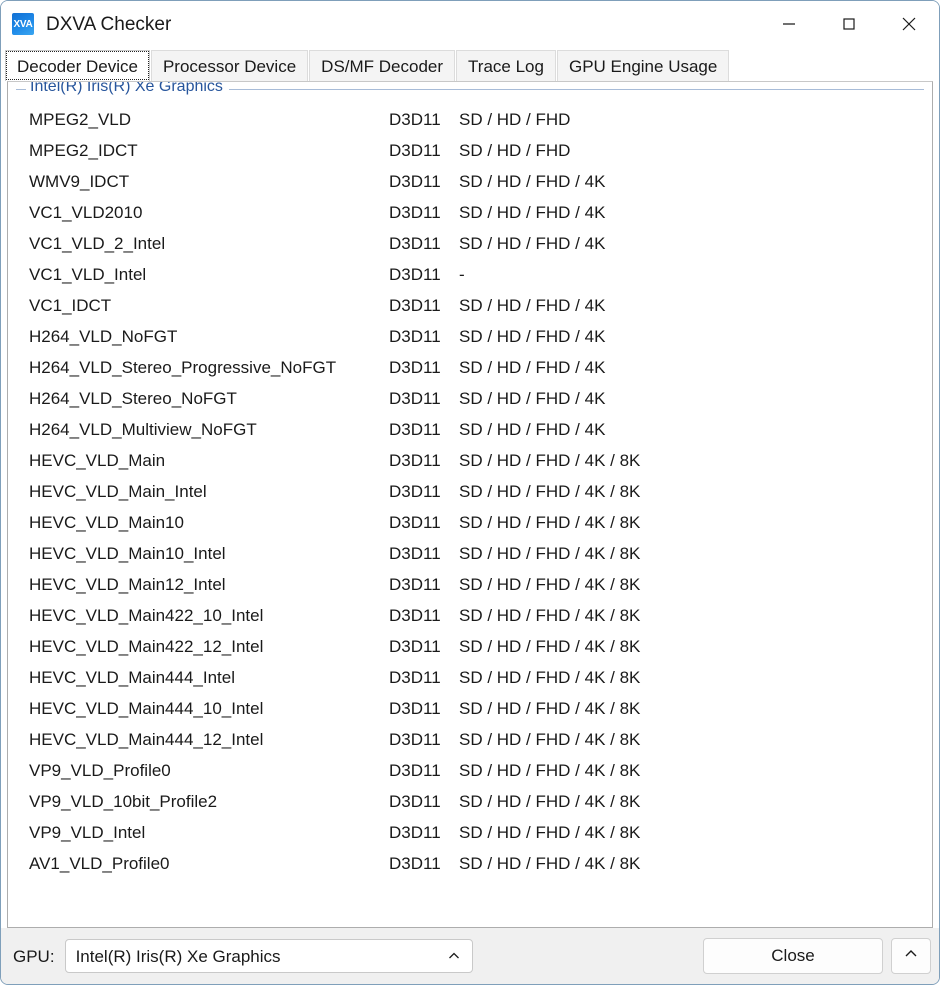 This screenshot has width=940, height=985. Describe the element at coordinates (118, 491) in the screenshot. I see `decoder-guid-name: HEVC_VLD_Main_Intel` at that location.